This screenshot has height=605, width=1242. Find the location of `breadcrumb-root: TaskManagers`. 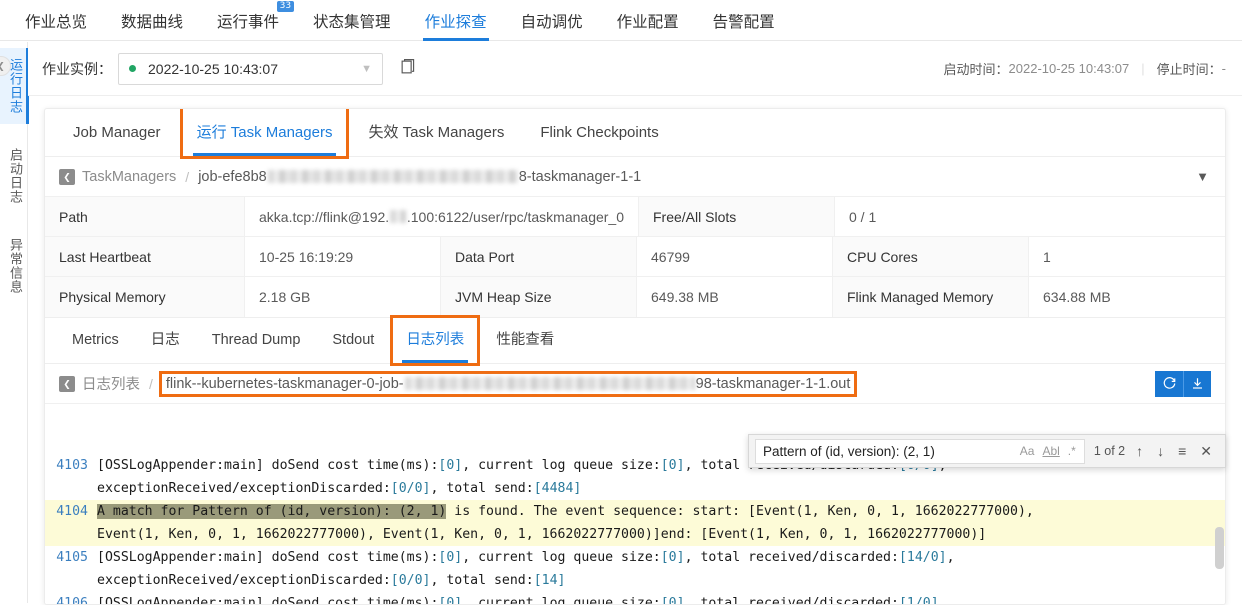

breadcrumb-root: TaskManagers is located at coordinates (129, 177).